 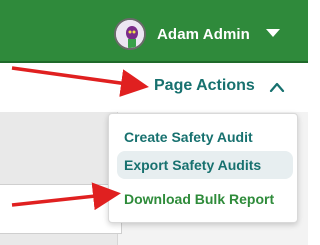 What do you see at coordinates (277, 87) in the screenshot?
I see `chevron-up-icon` at bounding box center [277, 87].